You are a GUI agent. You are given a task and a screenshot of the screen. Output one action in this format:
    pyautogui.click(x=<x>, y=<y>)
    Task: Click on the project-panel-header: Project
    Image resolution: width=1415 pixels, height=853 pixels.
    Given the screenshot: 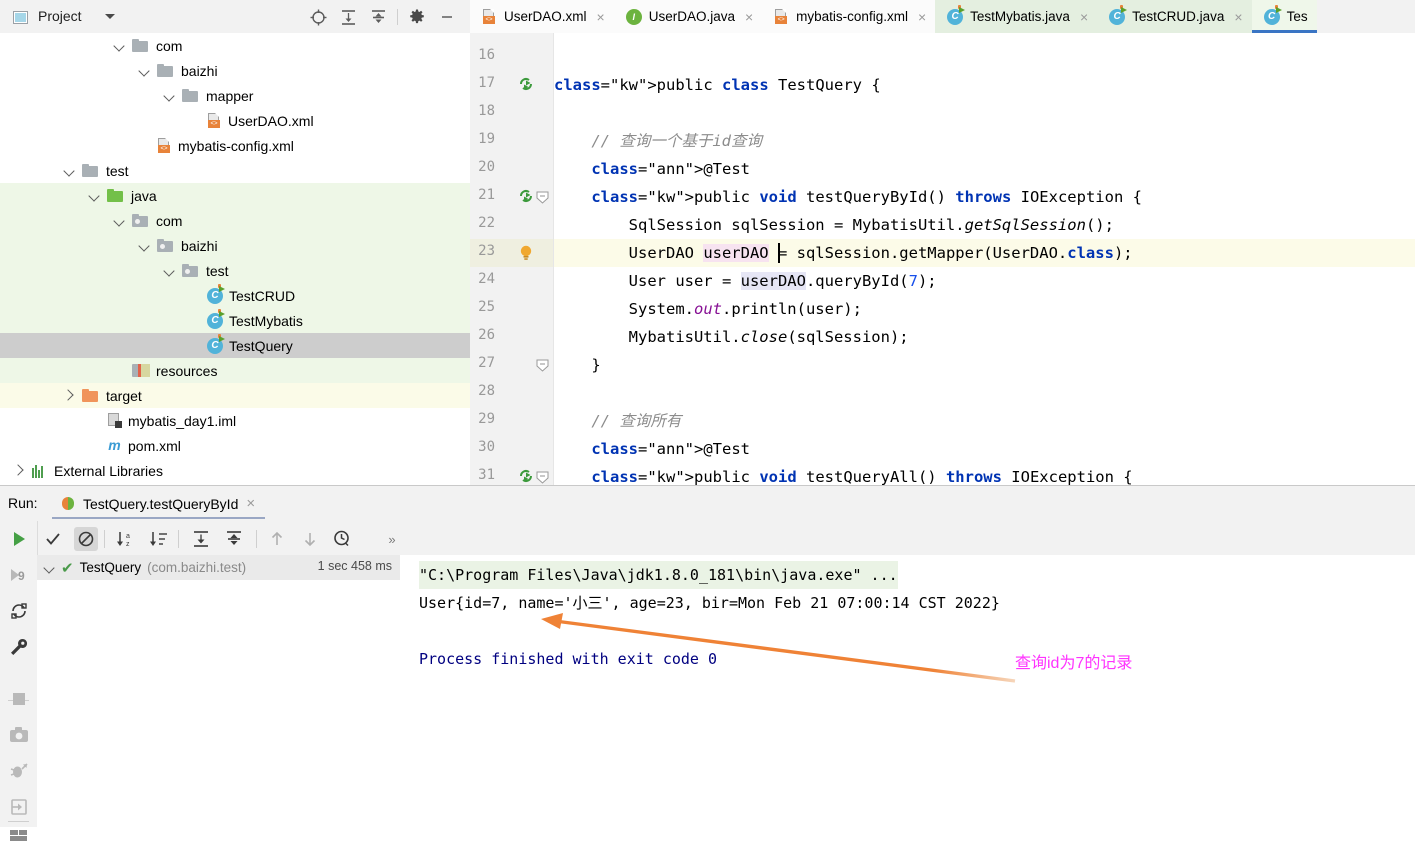 What is the action you would take?
    pyautogui.click(x=235, y=17)
    